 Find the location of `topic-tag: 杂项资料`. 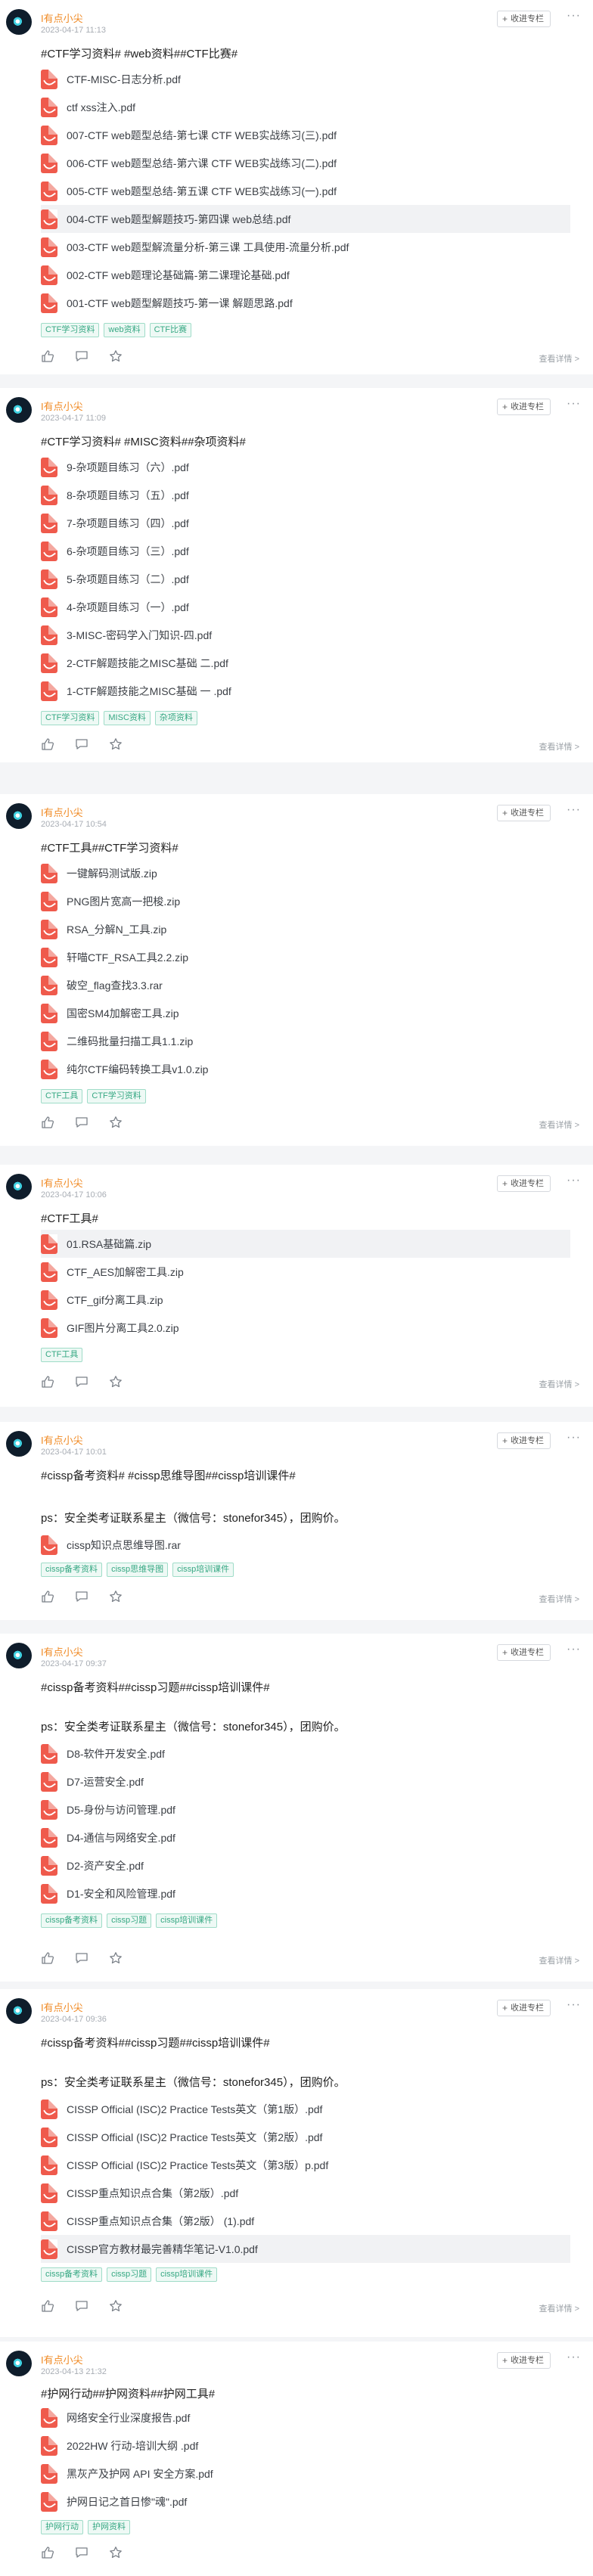

topic-tag: 杂项资料 is located at coordinates (175, 718).